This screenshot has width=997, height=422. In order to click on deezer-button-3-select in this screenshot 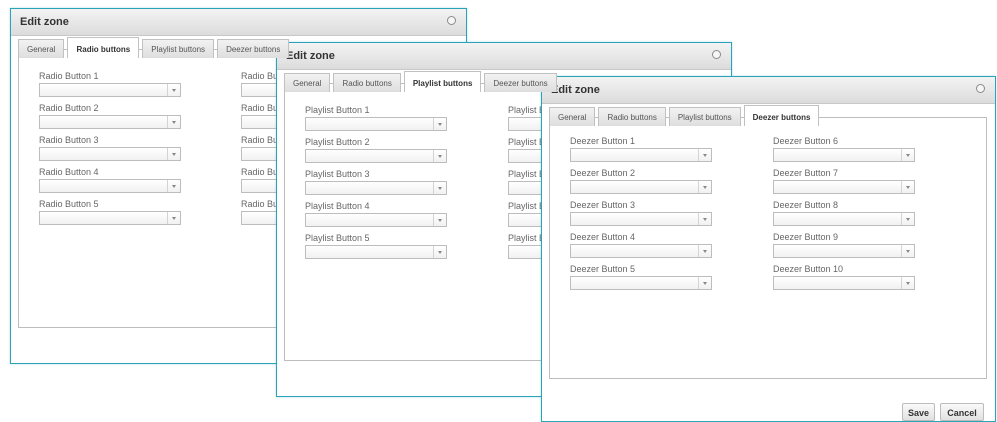, I will do `click(641, 219)`.